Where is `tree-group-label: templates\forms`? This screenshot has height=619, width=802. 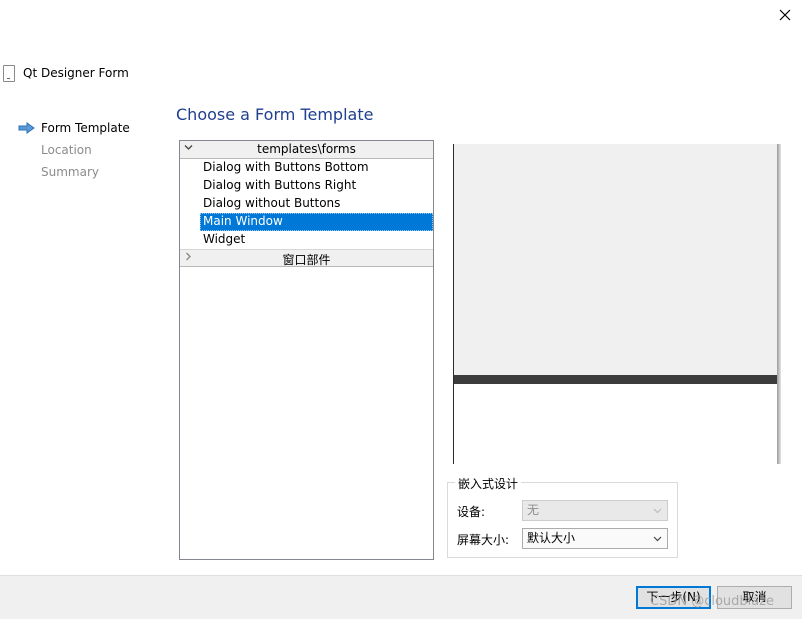 tree-group-label: templates\forms is located at coordinates (306, 149).